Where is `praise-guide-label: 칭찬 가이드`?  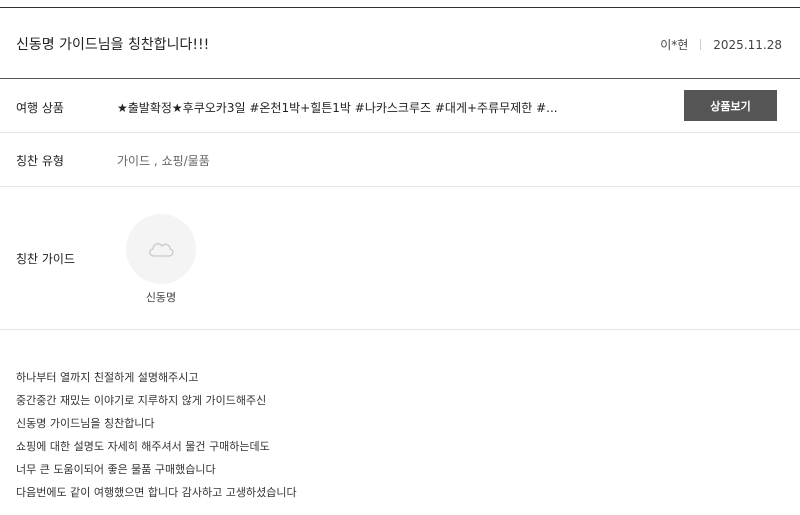
praise-guide-label: 칭찬 가이드 is located at coordinates (46, 259).